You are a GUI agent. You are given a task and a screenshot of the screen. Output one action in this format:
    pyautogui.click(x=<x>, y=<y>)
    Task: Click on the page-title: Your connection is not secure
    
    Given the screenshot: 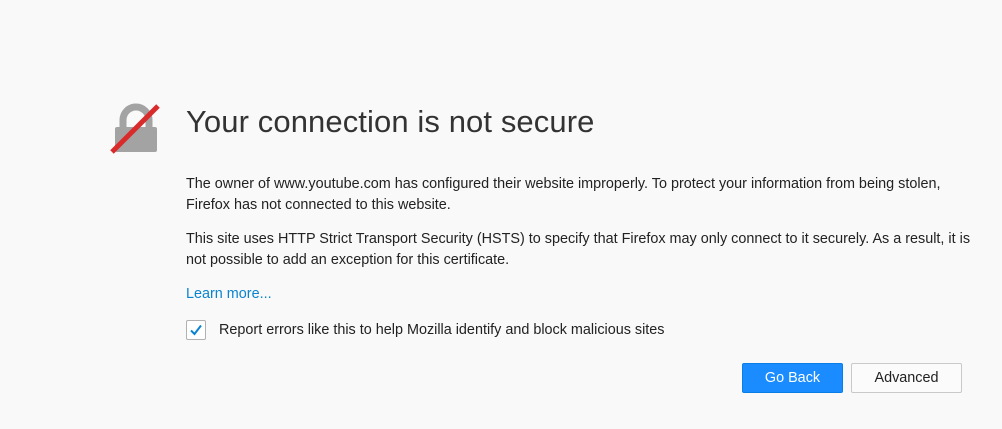 What is the action you would take?
    pyautogui.click(x=390, y=121)
    